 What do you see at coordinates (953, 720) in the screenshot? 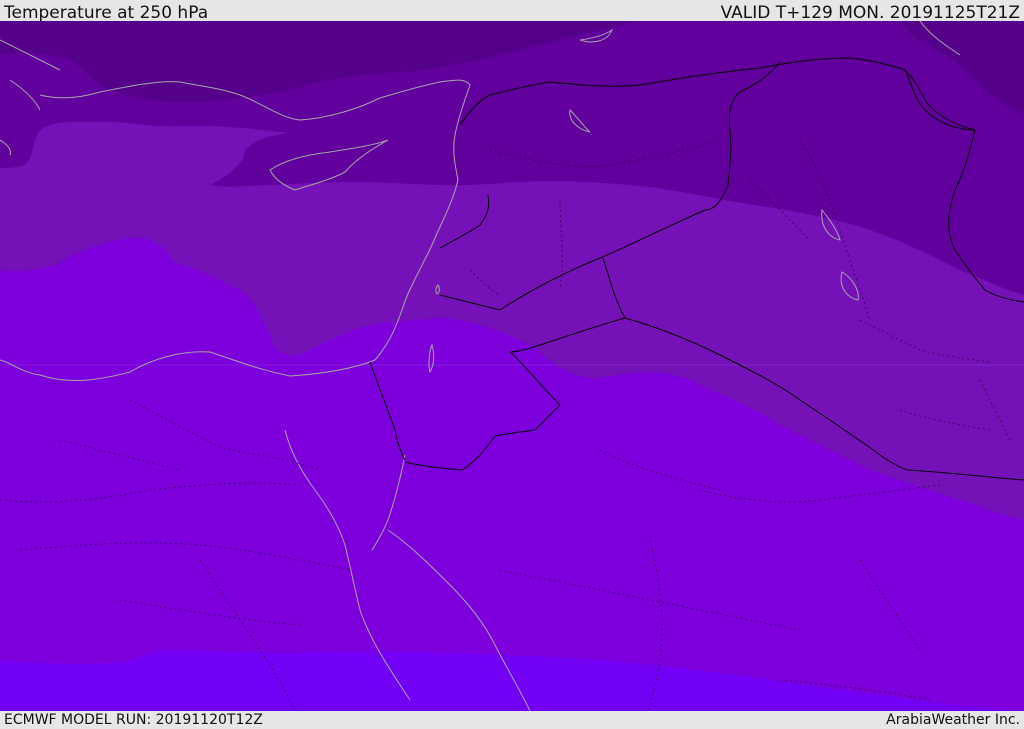
I see `credit-text: ArabiaWeather Inc.` at bounding box center [953, 720].